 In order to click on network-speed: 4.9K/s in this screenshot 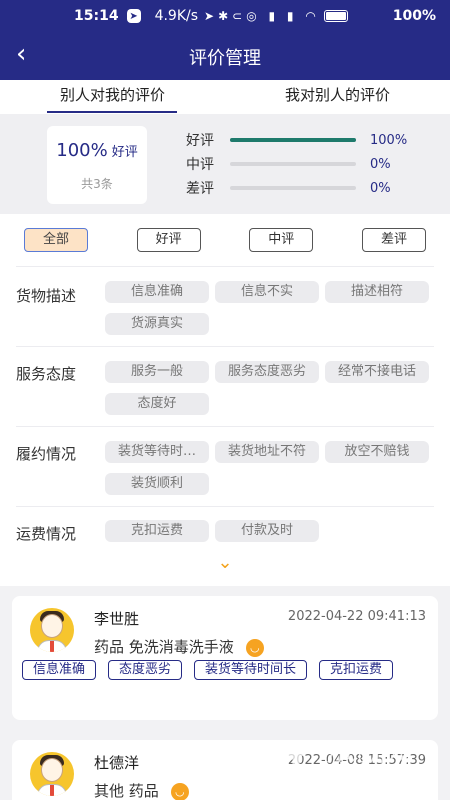, I will do `click(176, 16)`.